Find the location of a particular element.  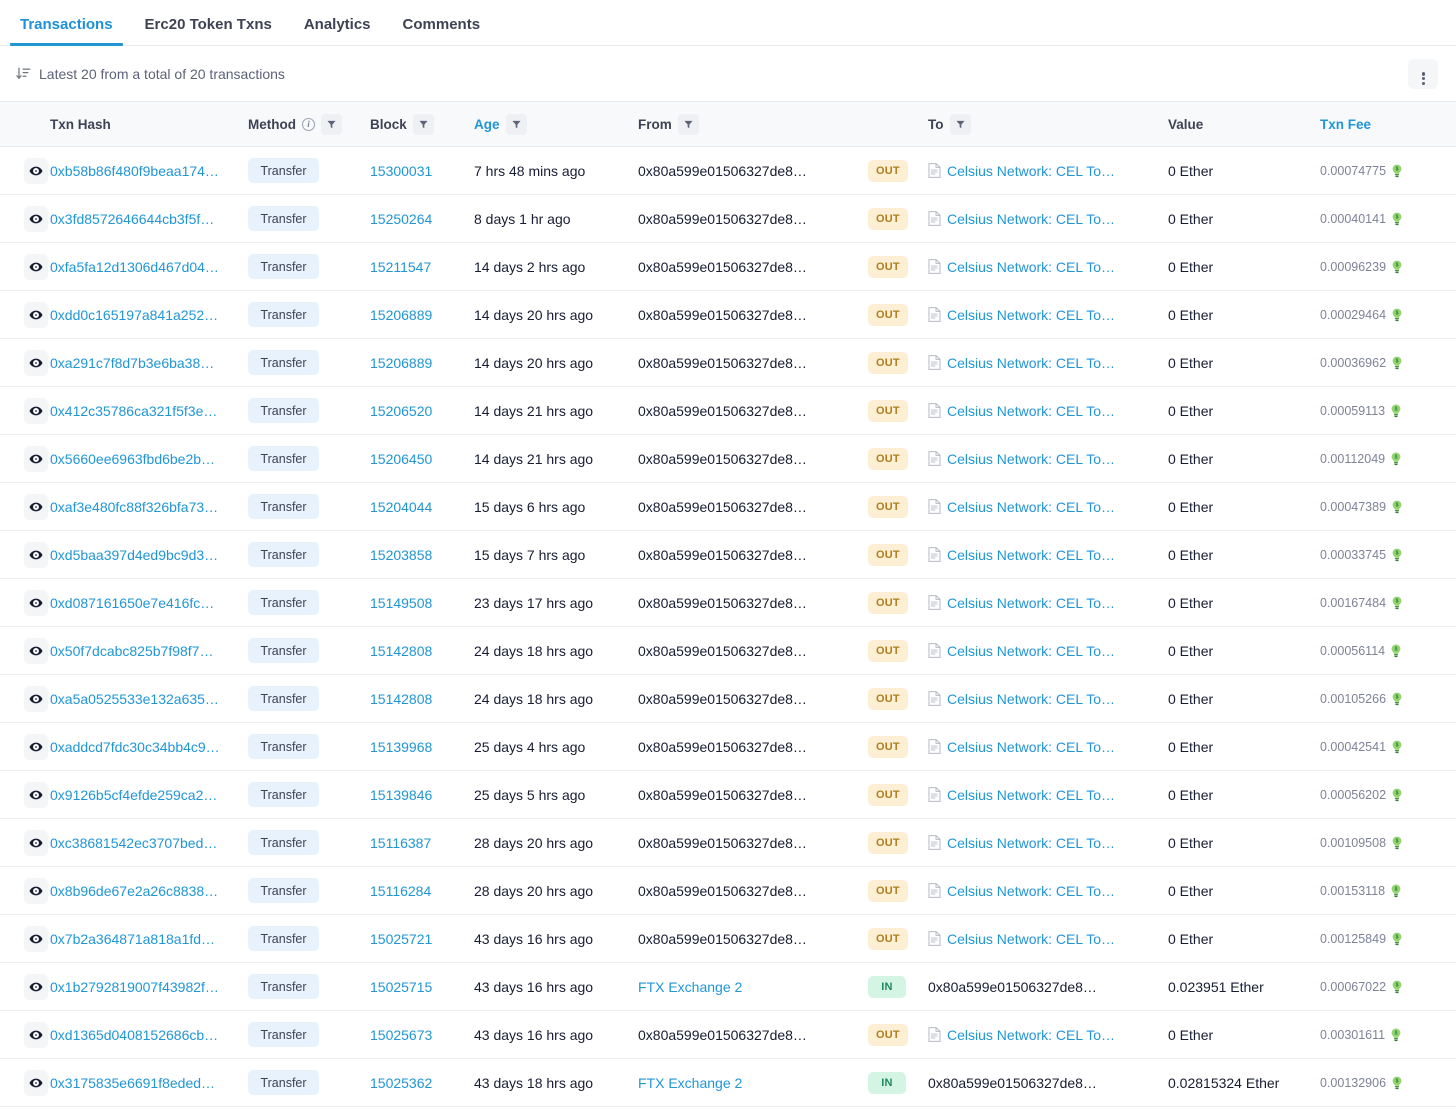

column-header-age-label: Age is located at coordinates (487, 124).